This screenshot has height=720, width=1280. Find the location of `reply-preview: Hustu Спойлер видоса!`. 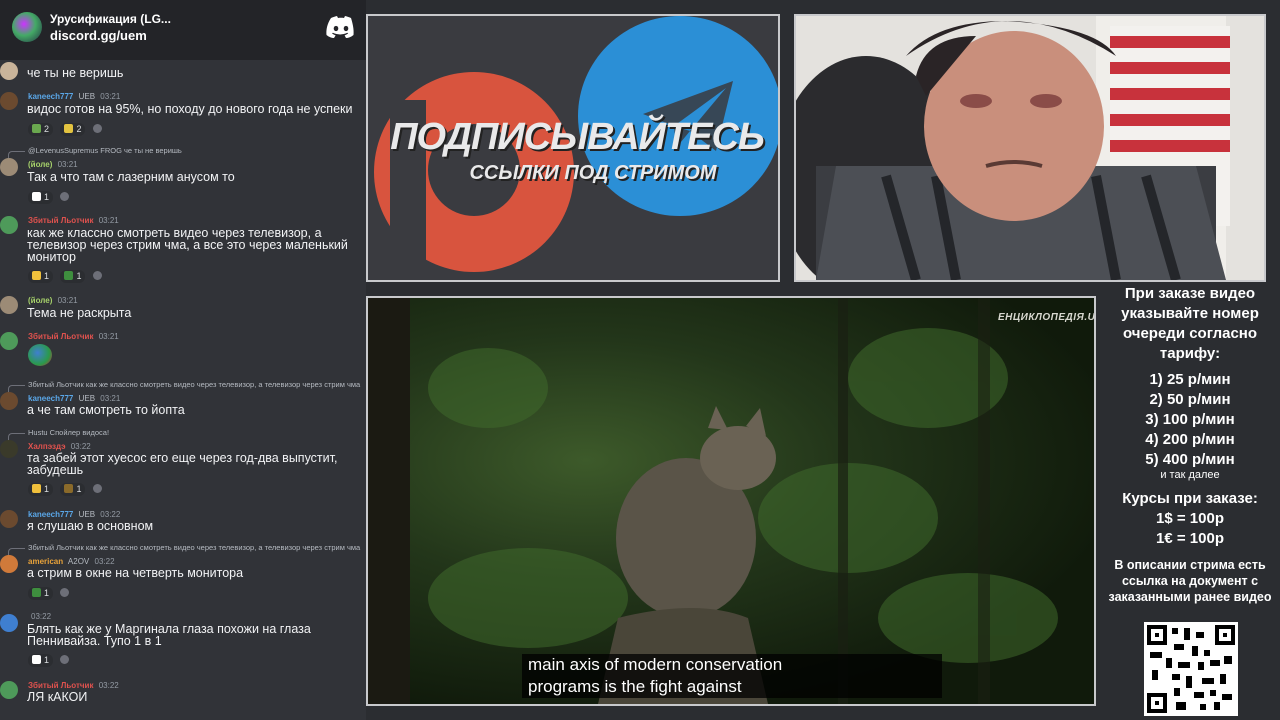

reply-preview: Hustu Спойлер видоса! is located at coordinates (58, 435).